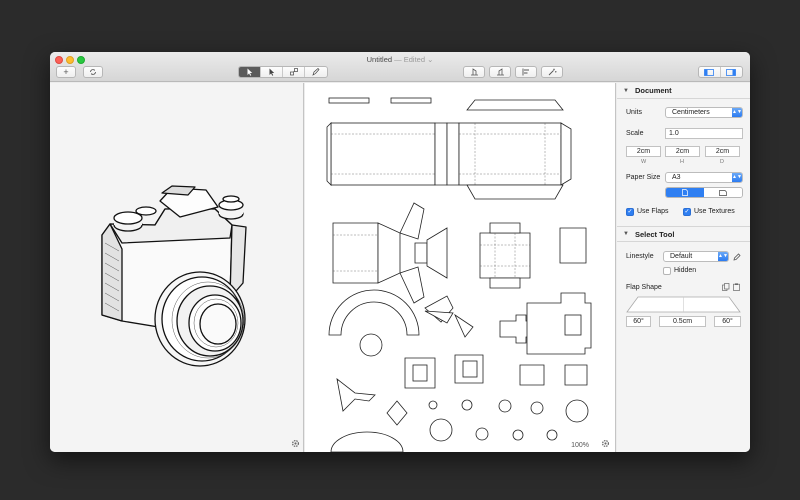 Image resolution: width=800 pixels, height=500 pixels. What do you see at coordinates (653, 90) in the screenshot?
I see `document-section-title: Document` at bounding box center [653, 90].